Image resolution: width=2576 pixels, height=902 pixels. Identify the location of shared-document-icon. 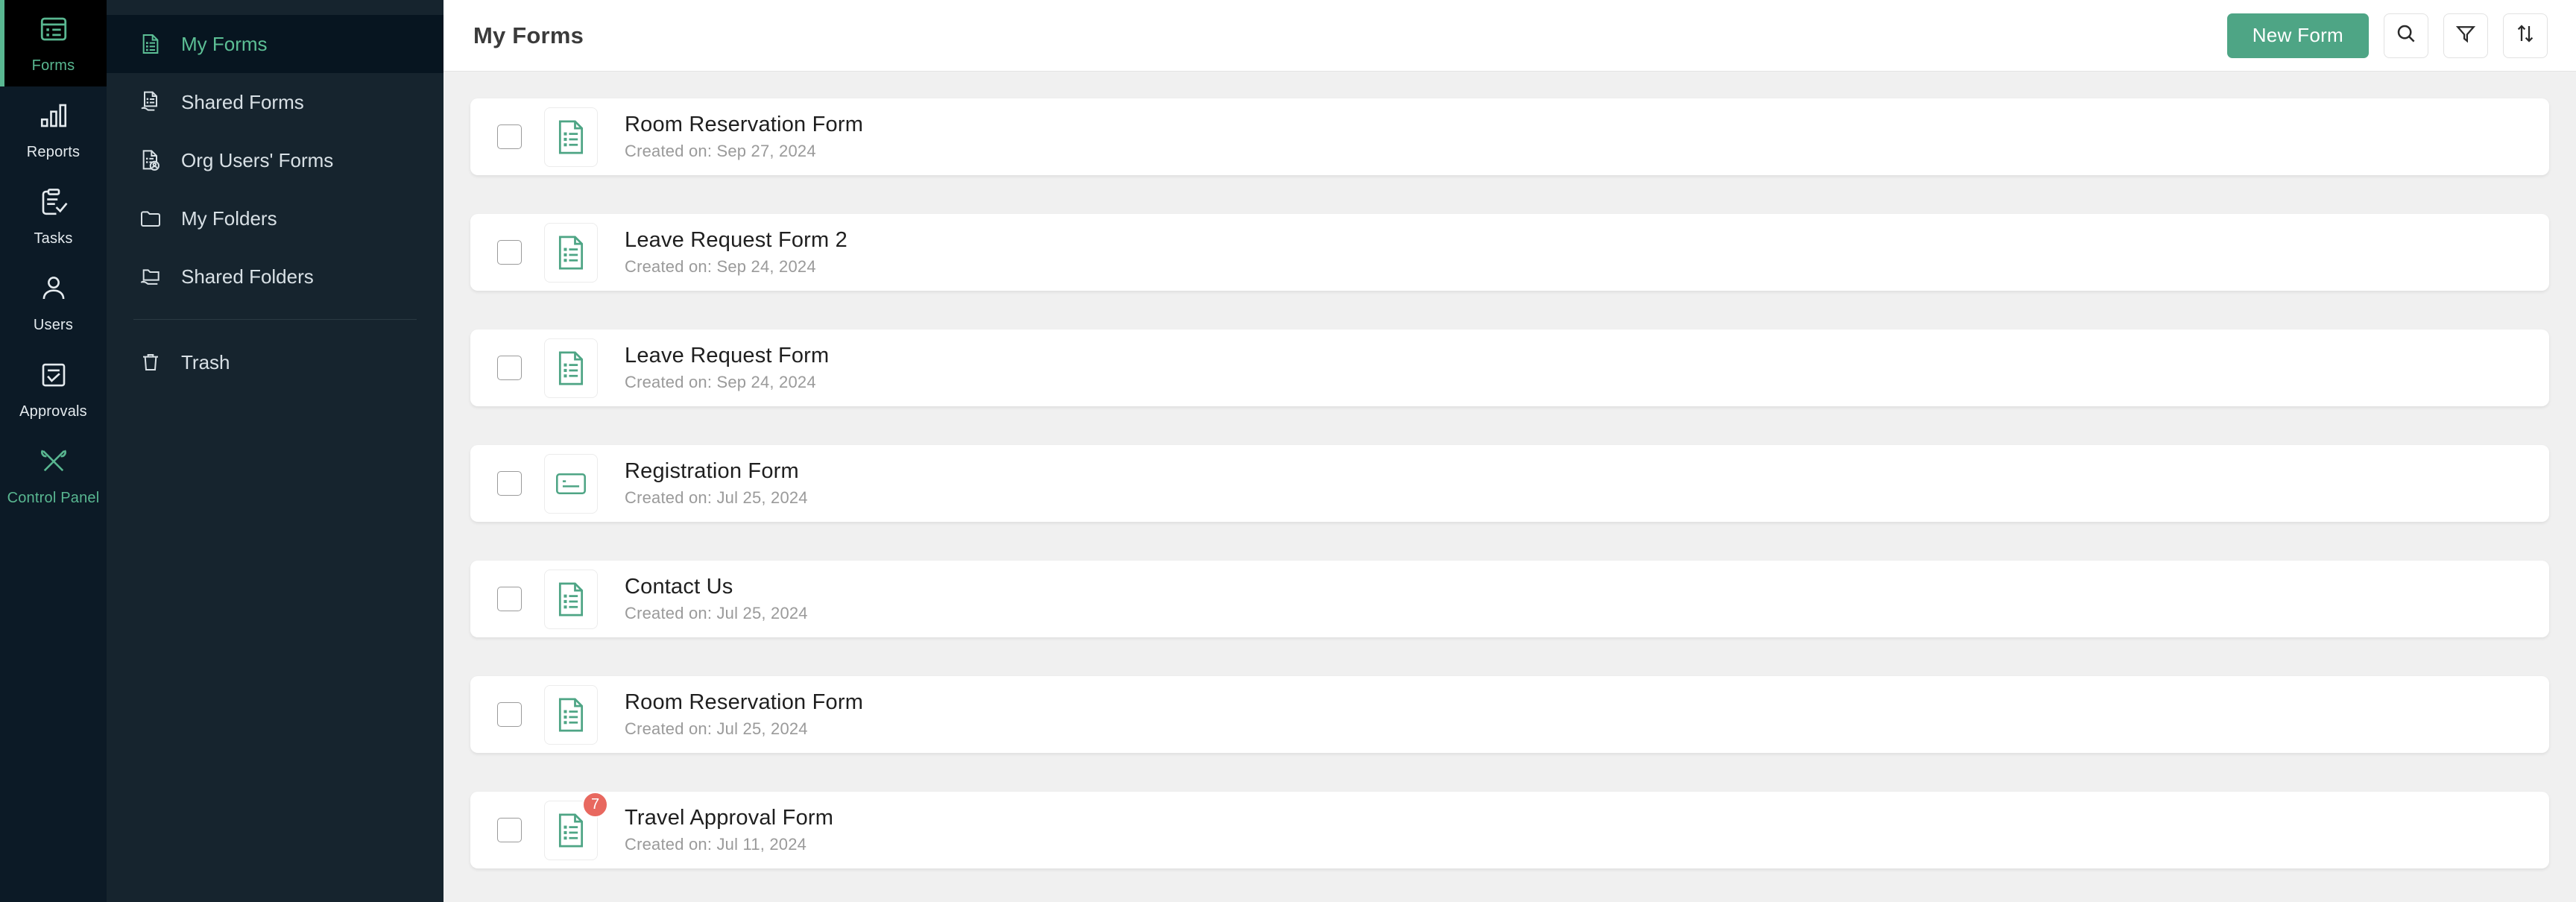
(150, 102).